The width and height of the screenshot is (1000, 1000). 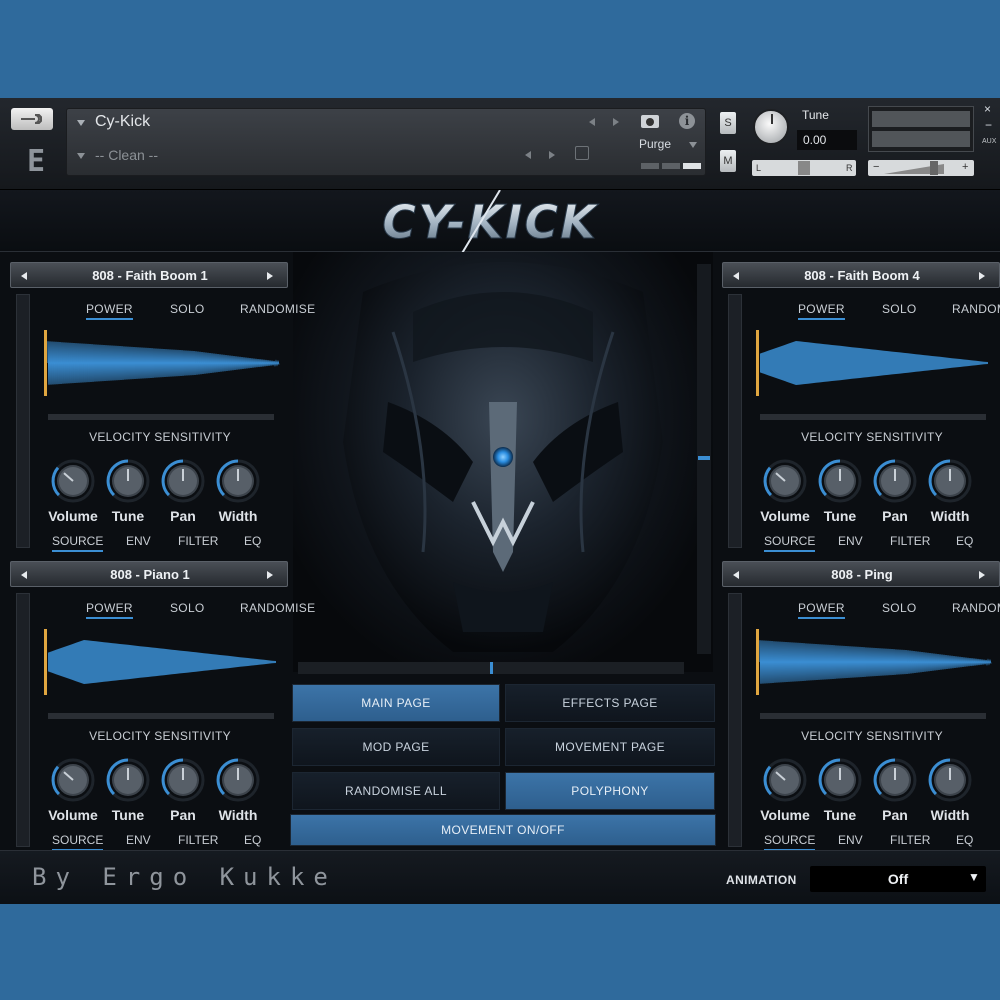 What do you see at coordinates (861, 574) in the screenshot?
I see `slot-selector: 808 - Ping` at bounding box center [861, 574].